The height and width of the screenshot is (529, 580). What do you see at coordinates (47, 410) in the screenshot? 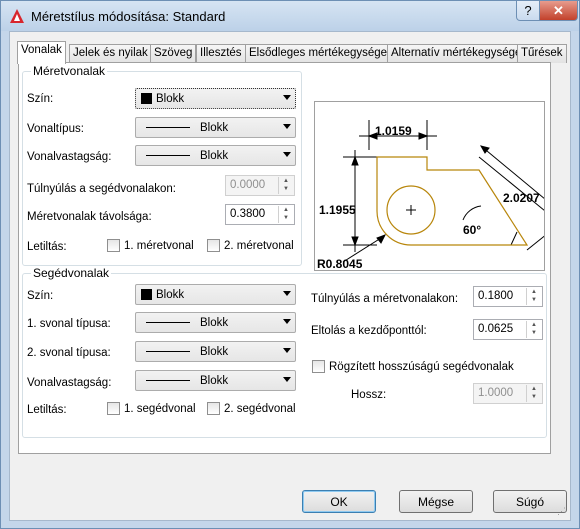
I see `ext-suppress-label: Letiltás:` at bounding box center [47, 410].